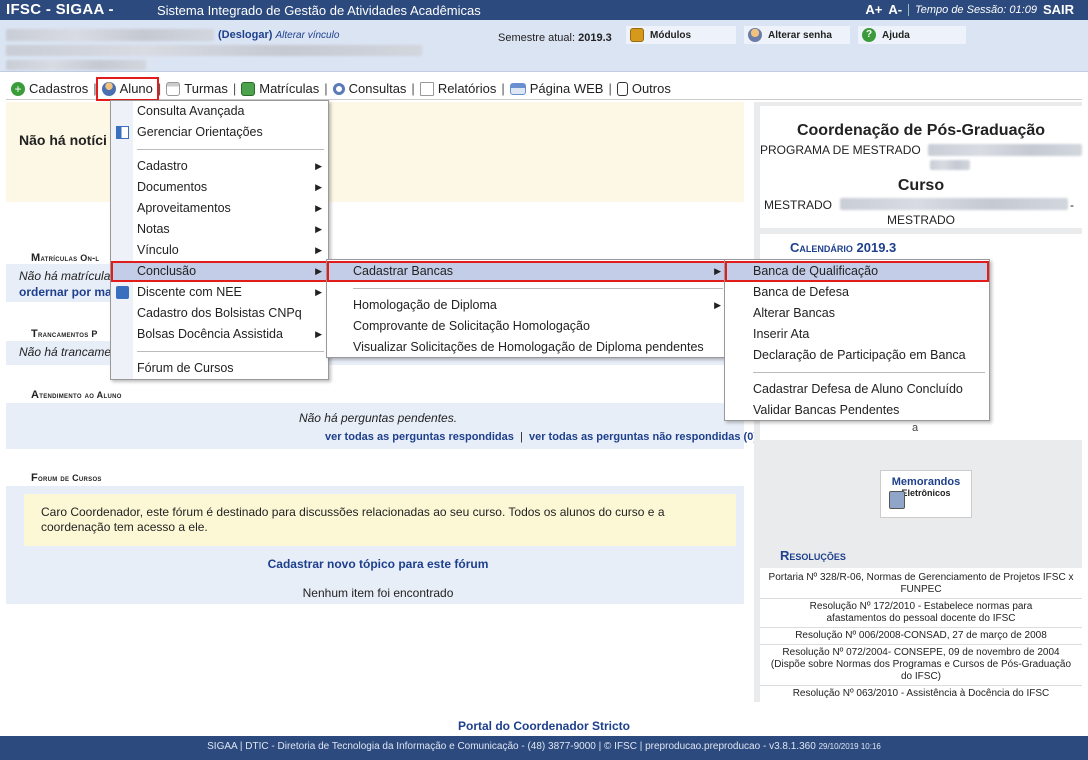 This screenshot has width=1088, height=760. What do you see at coordinates (857, 389) in the screenshot?
I see `menu-item-cadastrar-defesa-concluido: Cadastrar Defesa de Aluno Concluído` at bounding box center [857, 389].